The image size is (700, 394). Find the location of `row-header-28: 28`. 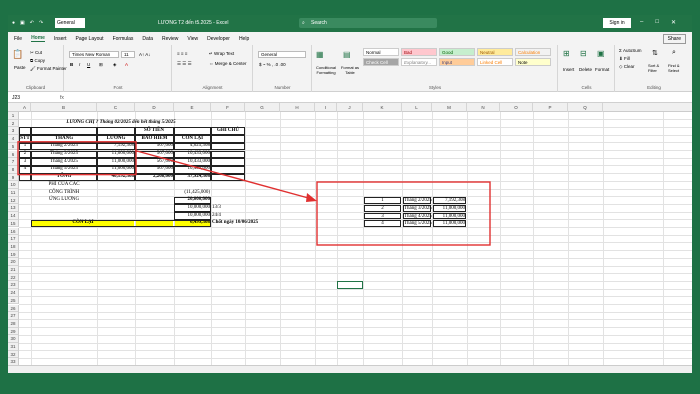

row-header-28: 28 is located at coordinates (13, 323).